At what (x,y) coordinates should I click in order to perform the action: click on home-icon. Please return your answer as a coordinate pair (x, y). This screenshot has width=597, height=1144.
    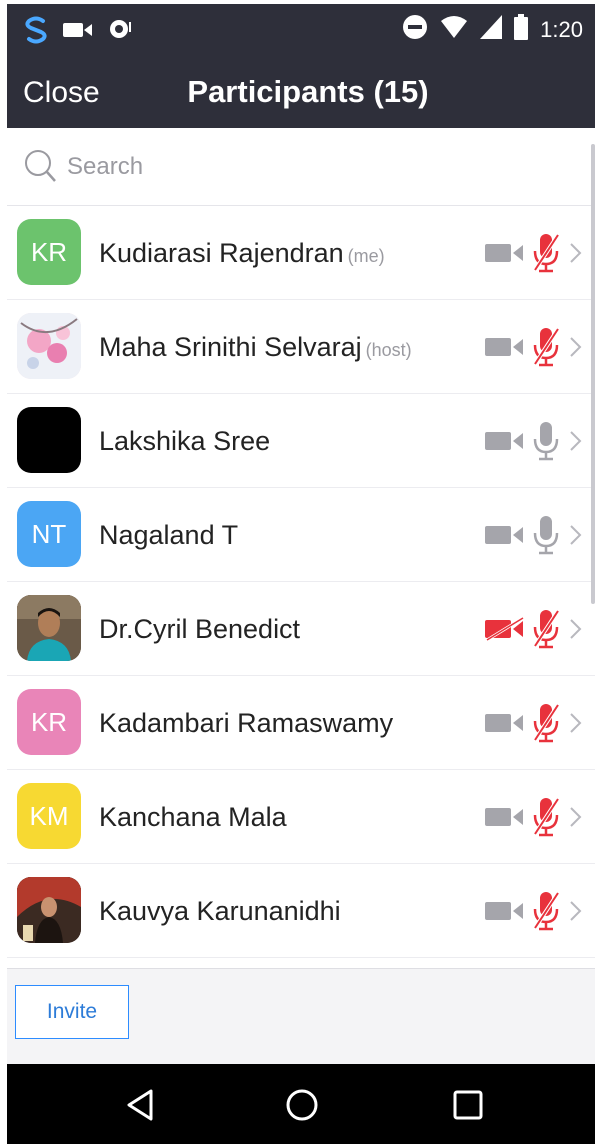
    Looking at the image, I should click on (302, 1107).